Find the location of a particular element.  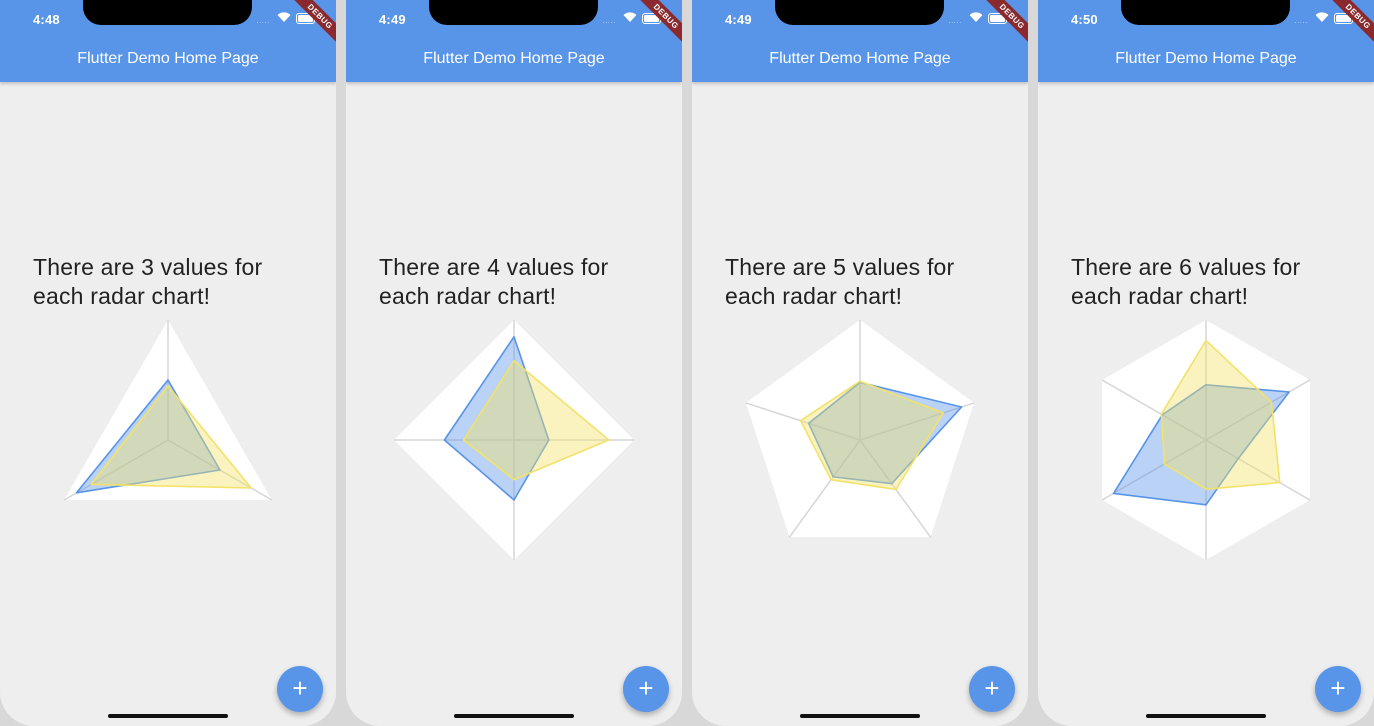

status-time: 4:50 is located at coordinates (1084, 19).